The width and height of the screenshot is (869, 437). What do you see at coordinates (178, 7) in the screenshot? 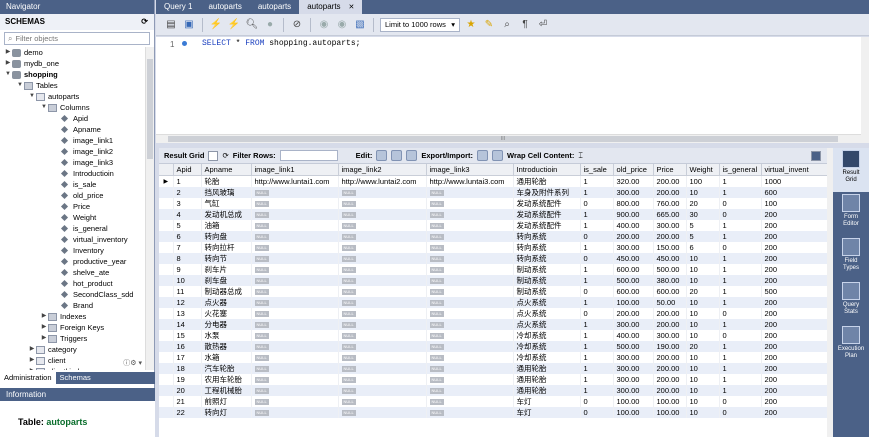
I see `tab-query-1: Query 1` at bounding box center [178, 7].